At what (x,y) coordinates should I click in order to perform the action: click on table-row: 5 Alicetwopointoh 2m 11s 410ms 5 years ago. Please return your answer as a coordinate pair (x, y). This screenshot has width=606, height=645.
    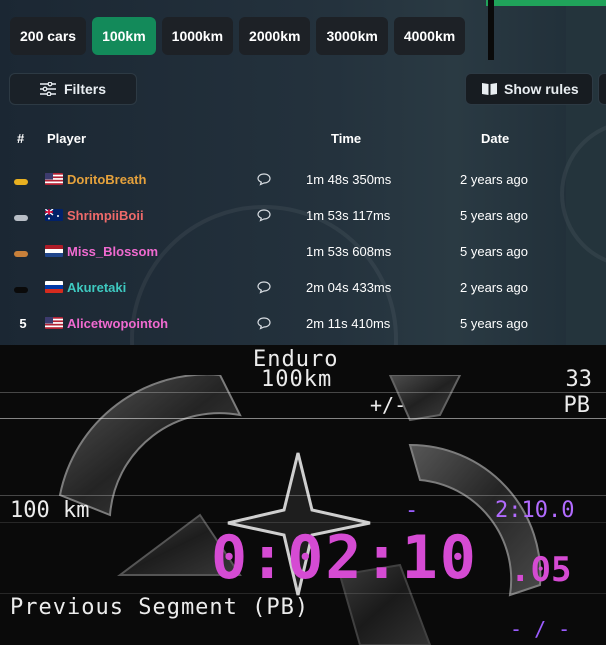
    Looking at the image, I should click on (303, 324).